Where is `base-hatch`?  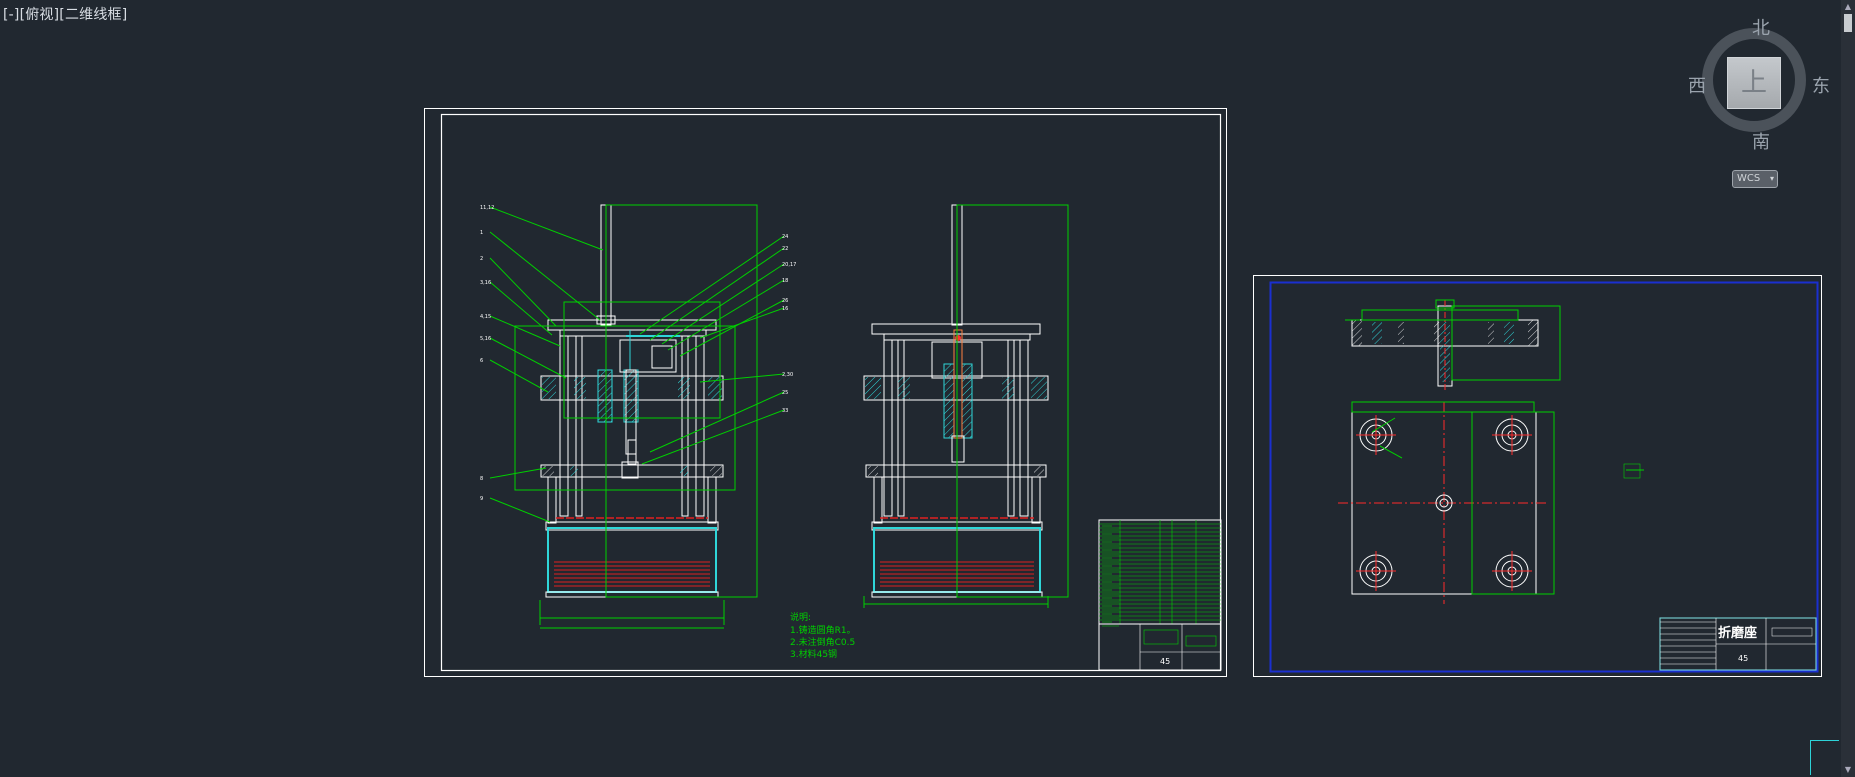 base-hatch is located at coordinates (632, 574).